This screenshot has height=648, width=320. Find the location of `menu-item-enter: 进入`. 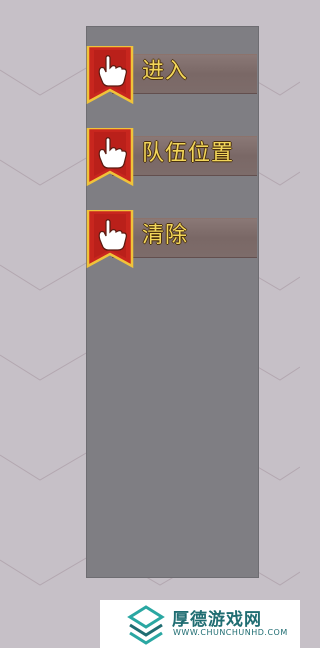

menu-item-enter: 进入 is located at coordinates (172, 73).